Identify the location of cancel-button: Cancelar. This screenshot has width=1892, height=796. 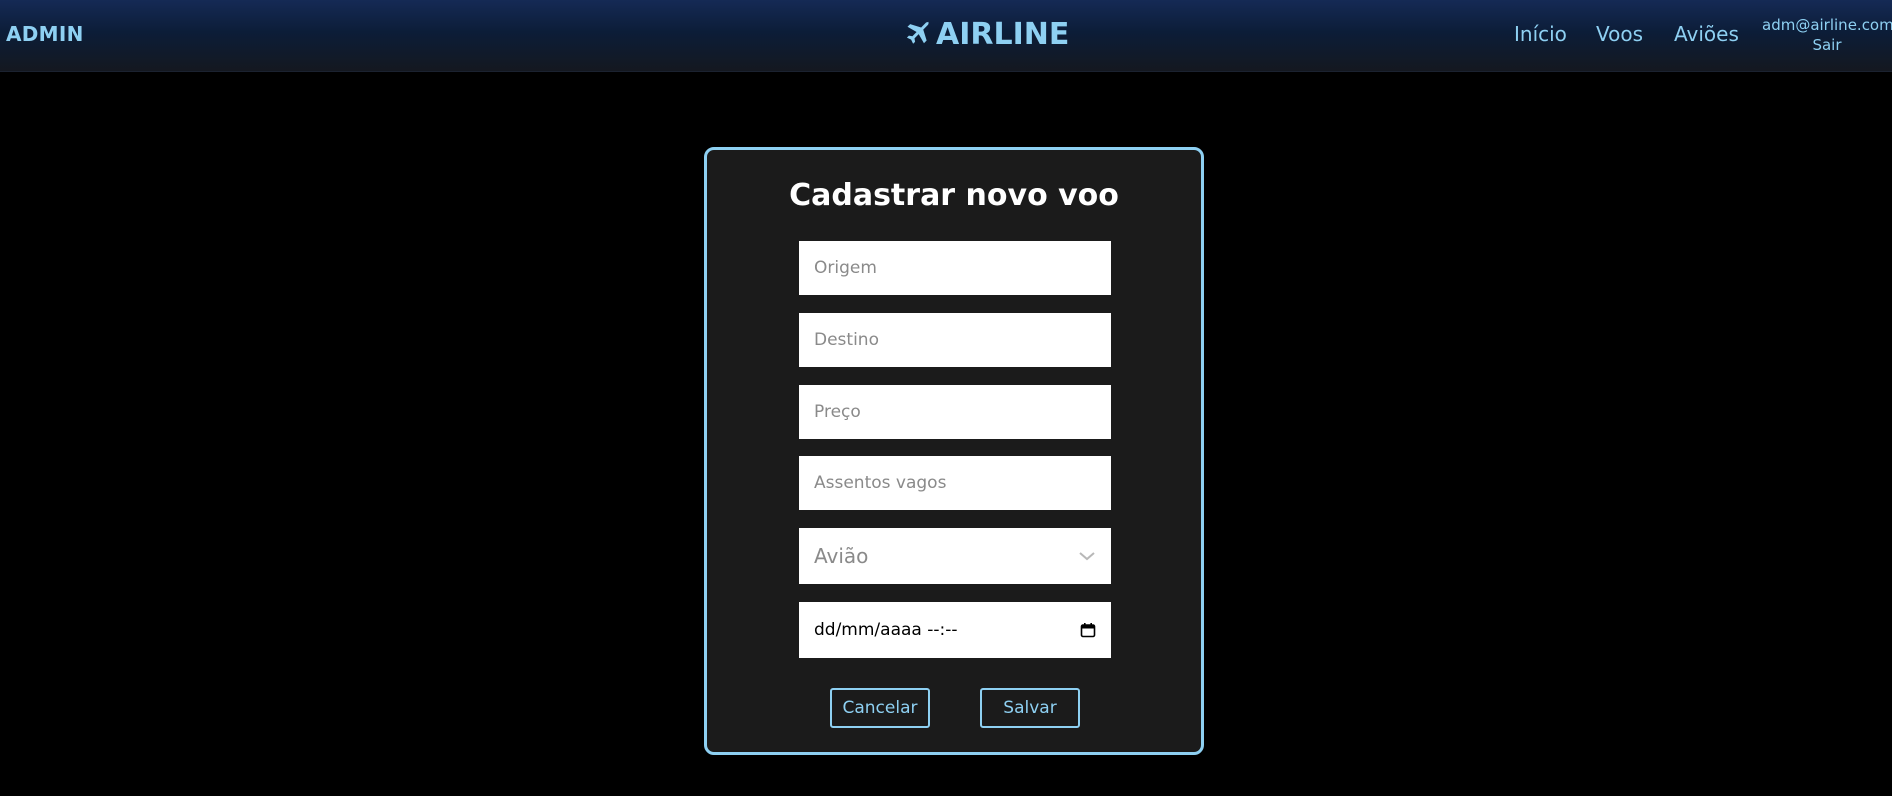
(880, 708).